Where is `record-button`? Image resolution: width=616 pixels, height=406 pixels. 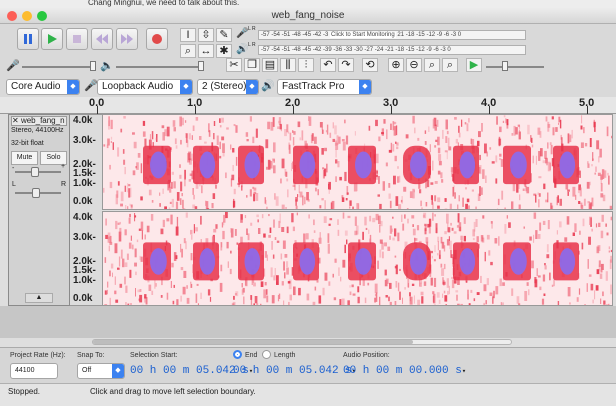
record-button is located at coordinates (157, 39).